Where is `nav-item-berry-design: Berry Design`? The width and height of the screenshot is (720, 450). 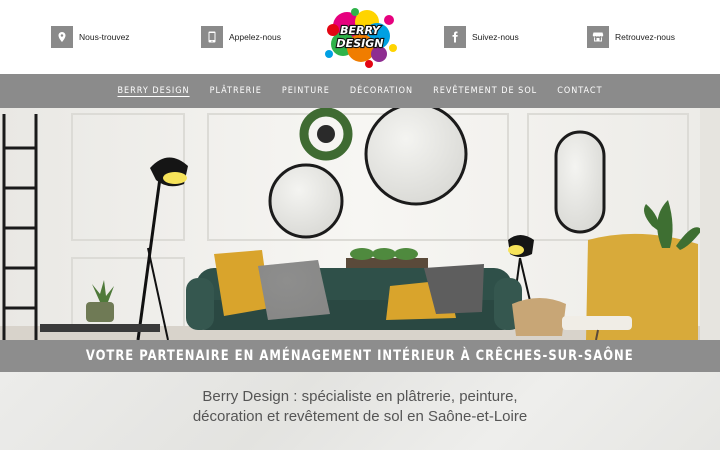
nav-item-berry-design: Berry Design is located at coordinates (153, 91).